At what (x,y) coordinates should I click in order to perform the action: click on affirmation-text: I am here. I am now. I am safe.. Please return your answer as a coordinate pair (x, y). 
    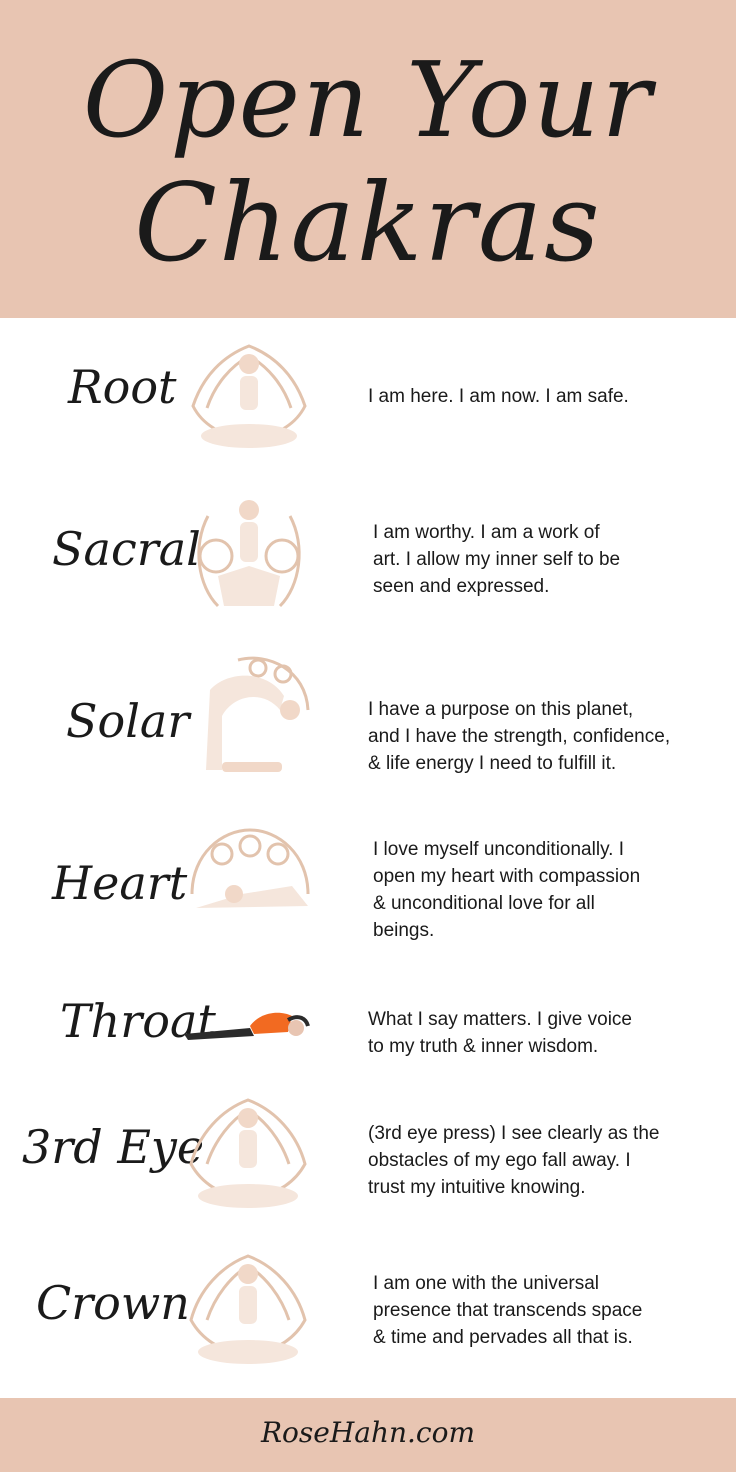
    Looking at the image, I should click on (498, 396).